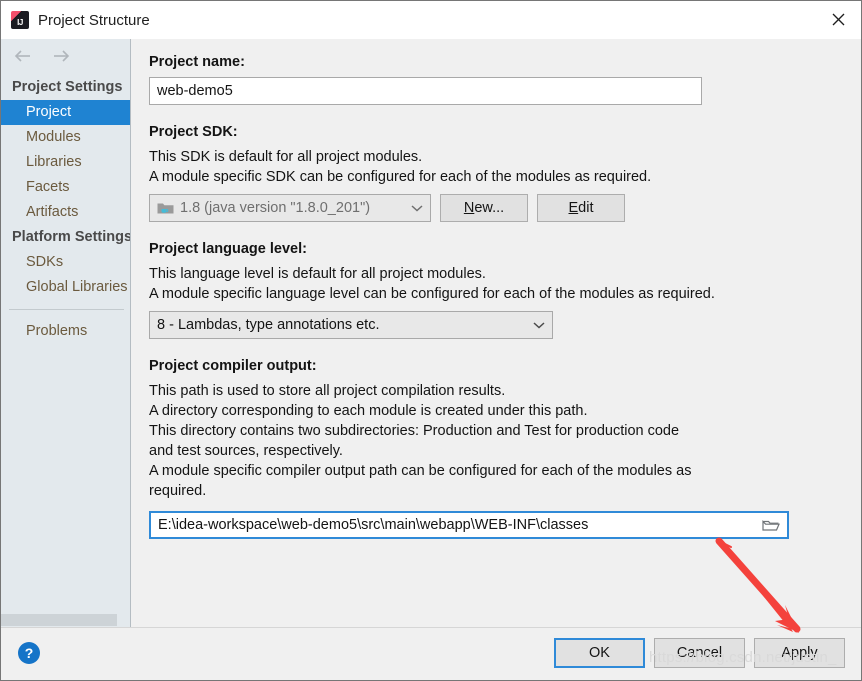 This screenshot has height=681, width=862. Describe the element at coordinates (20, 20) in the screenshot. I see `intellij-idea-logo-icon` at that location.